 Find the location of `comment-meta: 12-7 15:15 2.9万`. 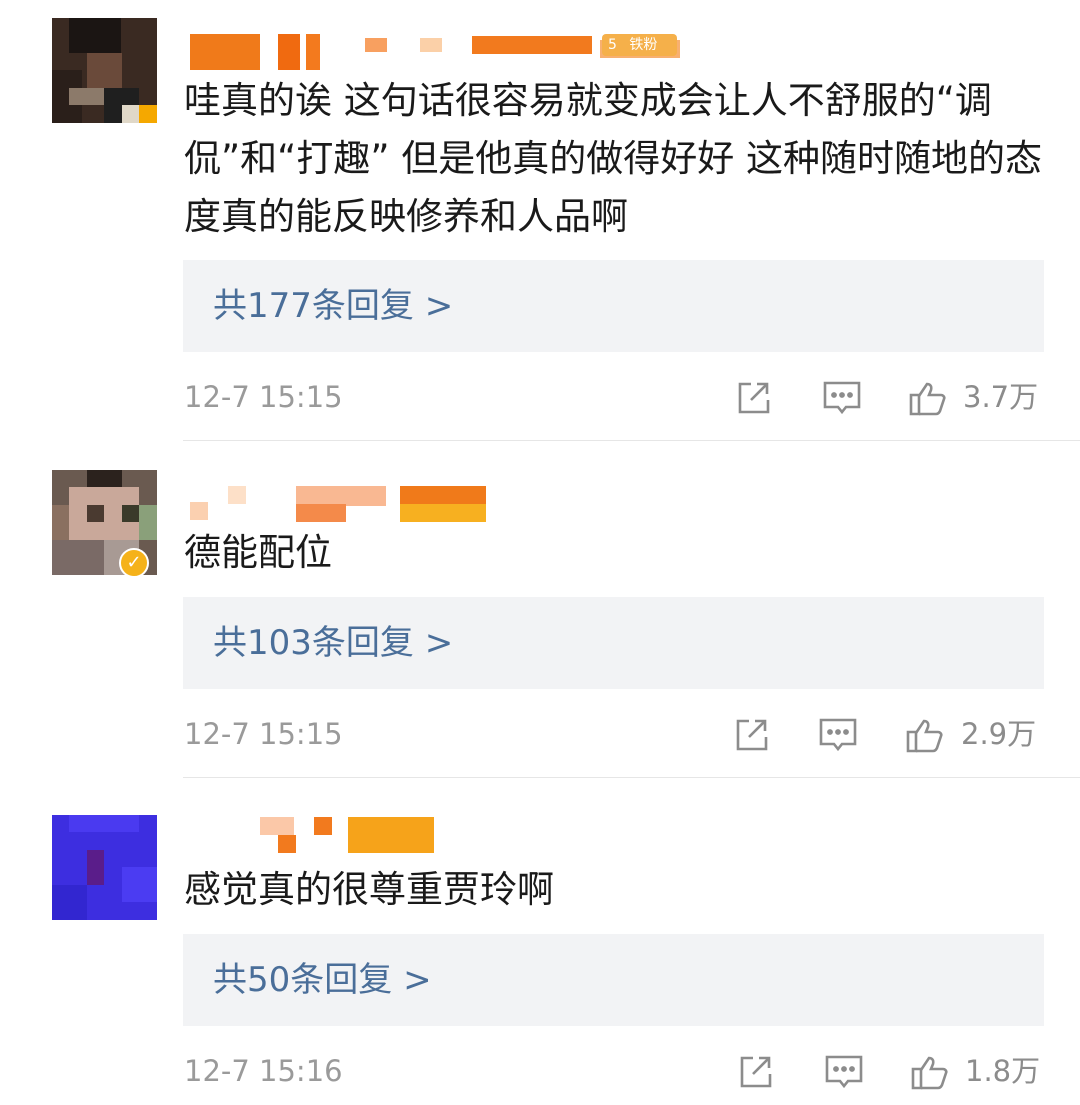

comment-meta: 12-7 15:15 2.9万 is located at coordinates (540, 734).